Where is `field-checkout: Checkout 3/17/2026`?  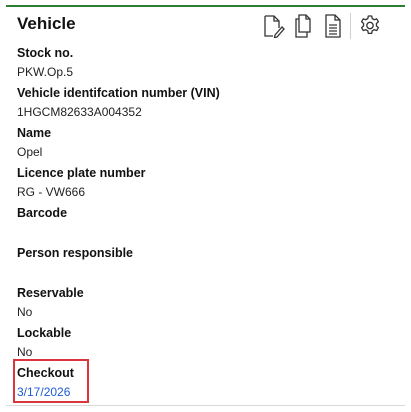
field-checkout: Checkout 3/17/2026 is located at coordinates (204, 382).